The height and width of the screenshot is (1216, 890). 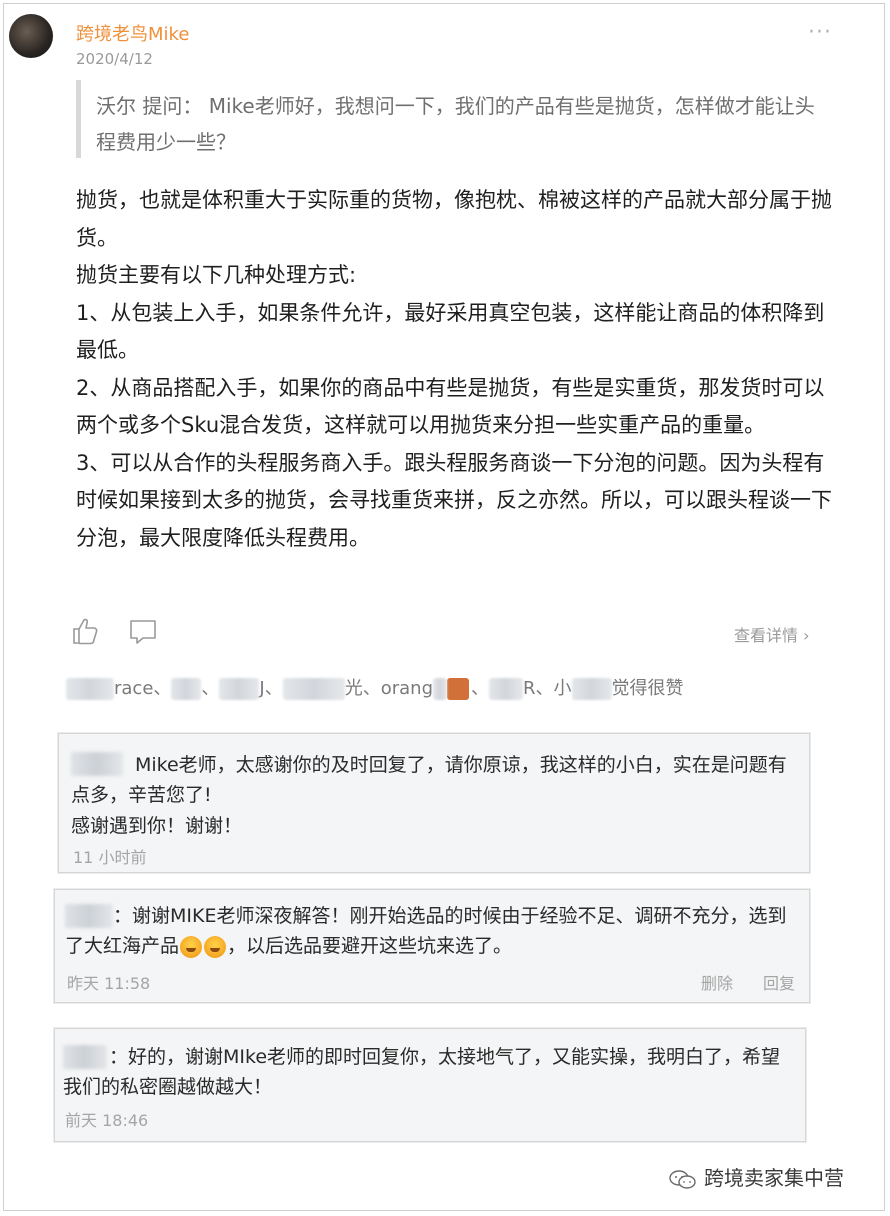 What do you see at coordinates (270, 688) in the screenshot?
I see `liker-fragment: J、` at bounding box center [270, 688].